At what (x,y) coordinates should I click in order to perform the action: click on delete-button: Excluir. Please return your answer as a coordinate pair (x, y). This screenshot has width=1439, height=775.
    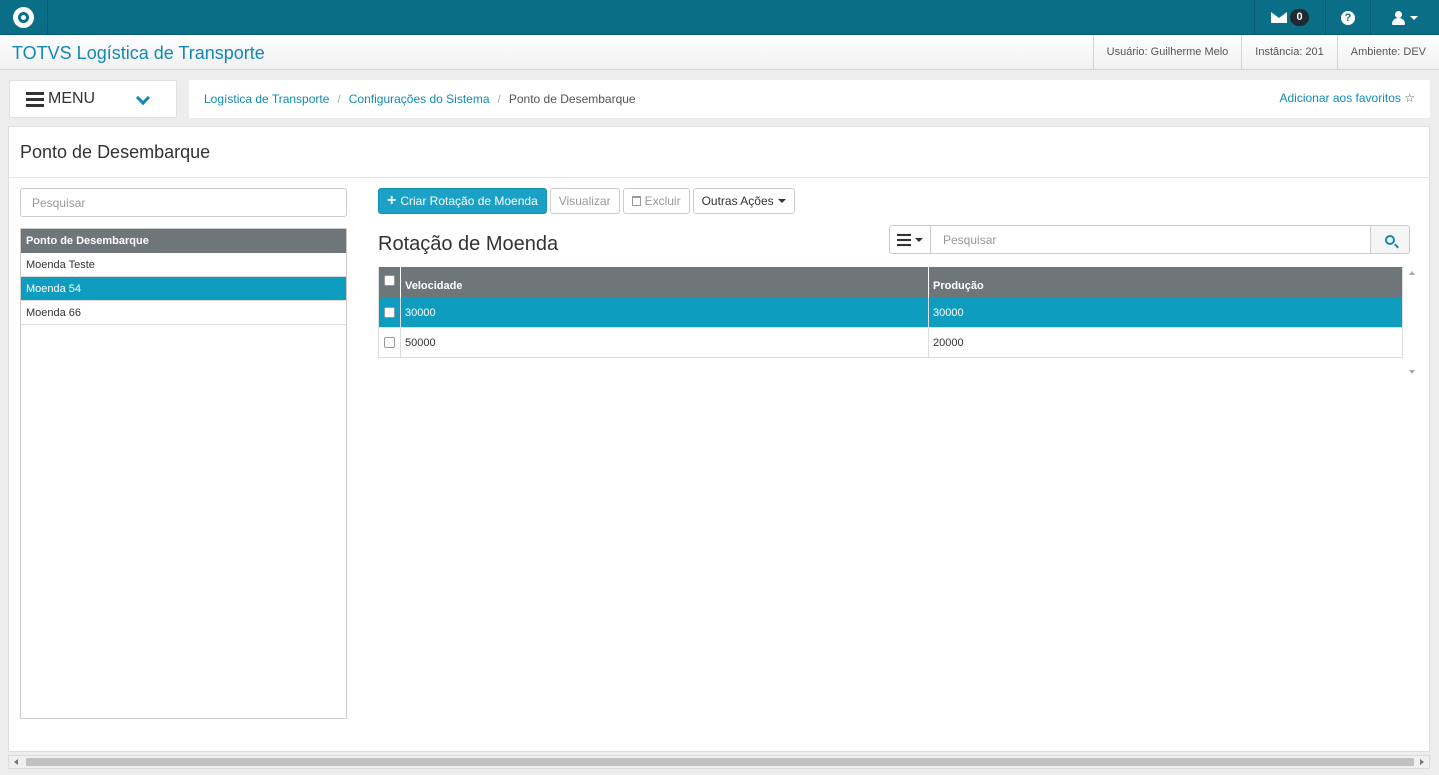
    Looking at the image, I should click on (656, 201).